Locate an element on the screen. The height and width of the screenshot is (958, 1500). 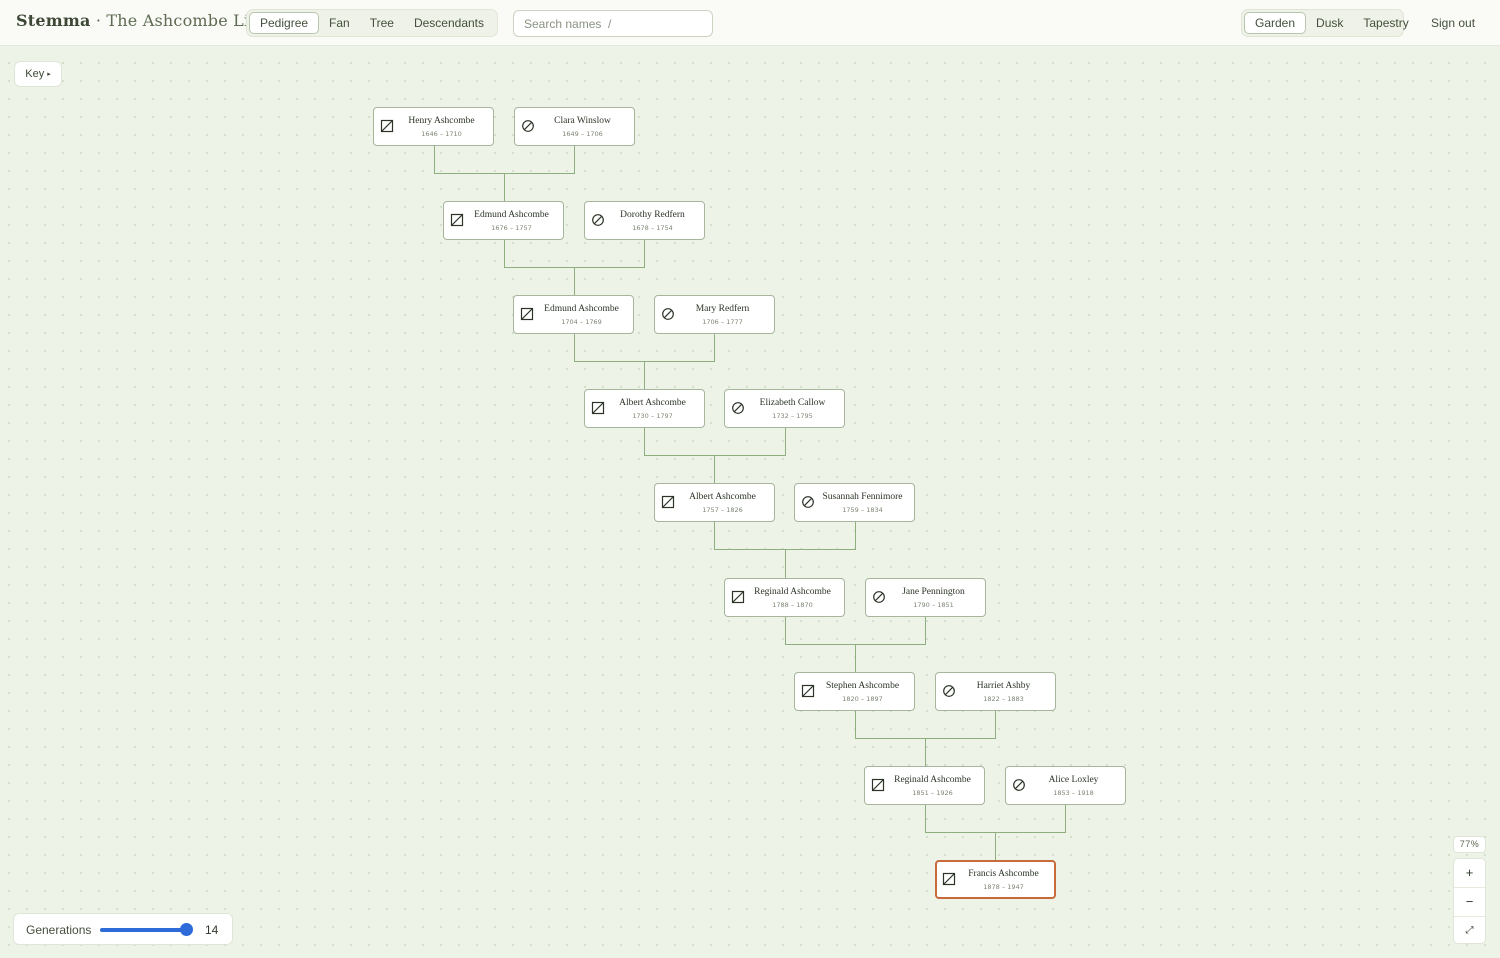
person-life-years: 1759 – 1834 is located at coordinates (862, 510).